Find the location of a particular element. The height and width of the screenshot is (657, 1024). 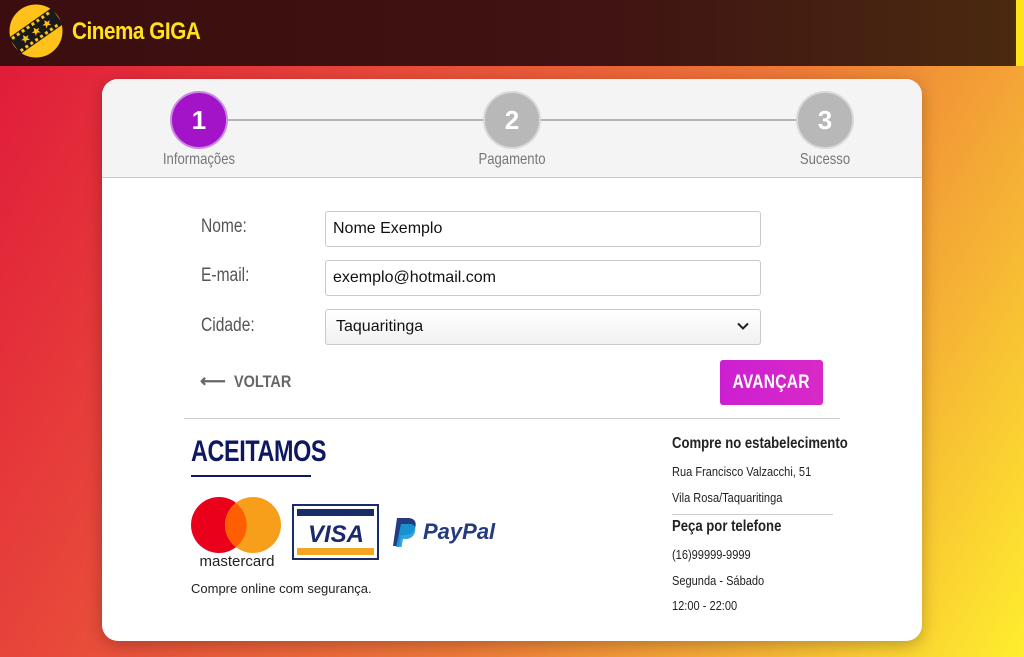

step-2-label: Pagamento is located at coordinates (512, 159).